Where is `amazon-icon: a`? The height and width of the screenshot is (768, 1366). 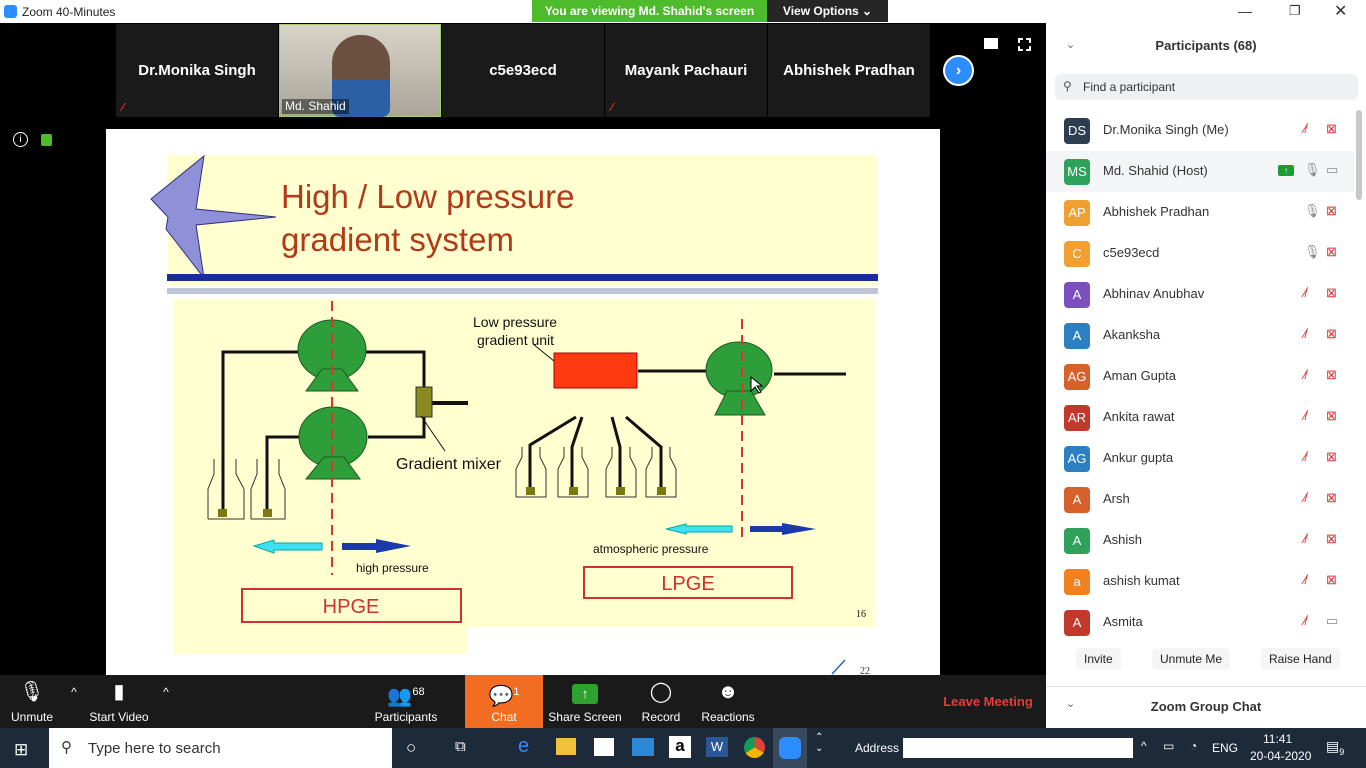
amazon-icon: a is located at coordinates (680, 747).